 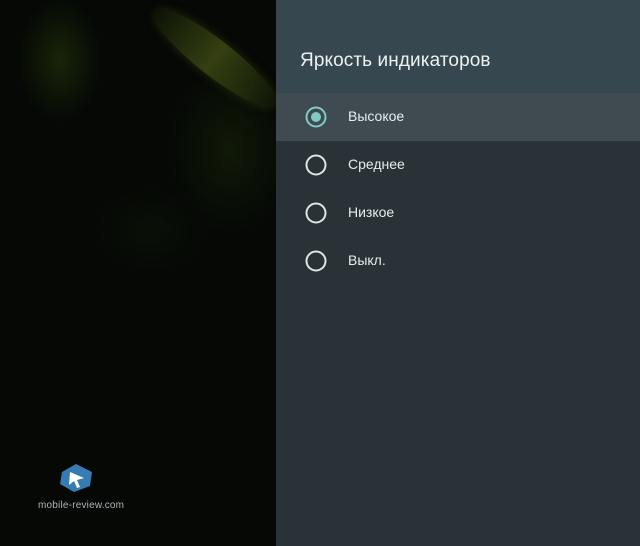 What do you see at coordinates (76, 478) in the screenshot?
I see `mobile-review-logo-icon` at bounding box center [76, 478].